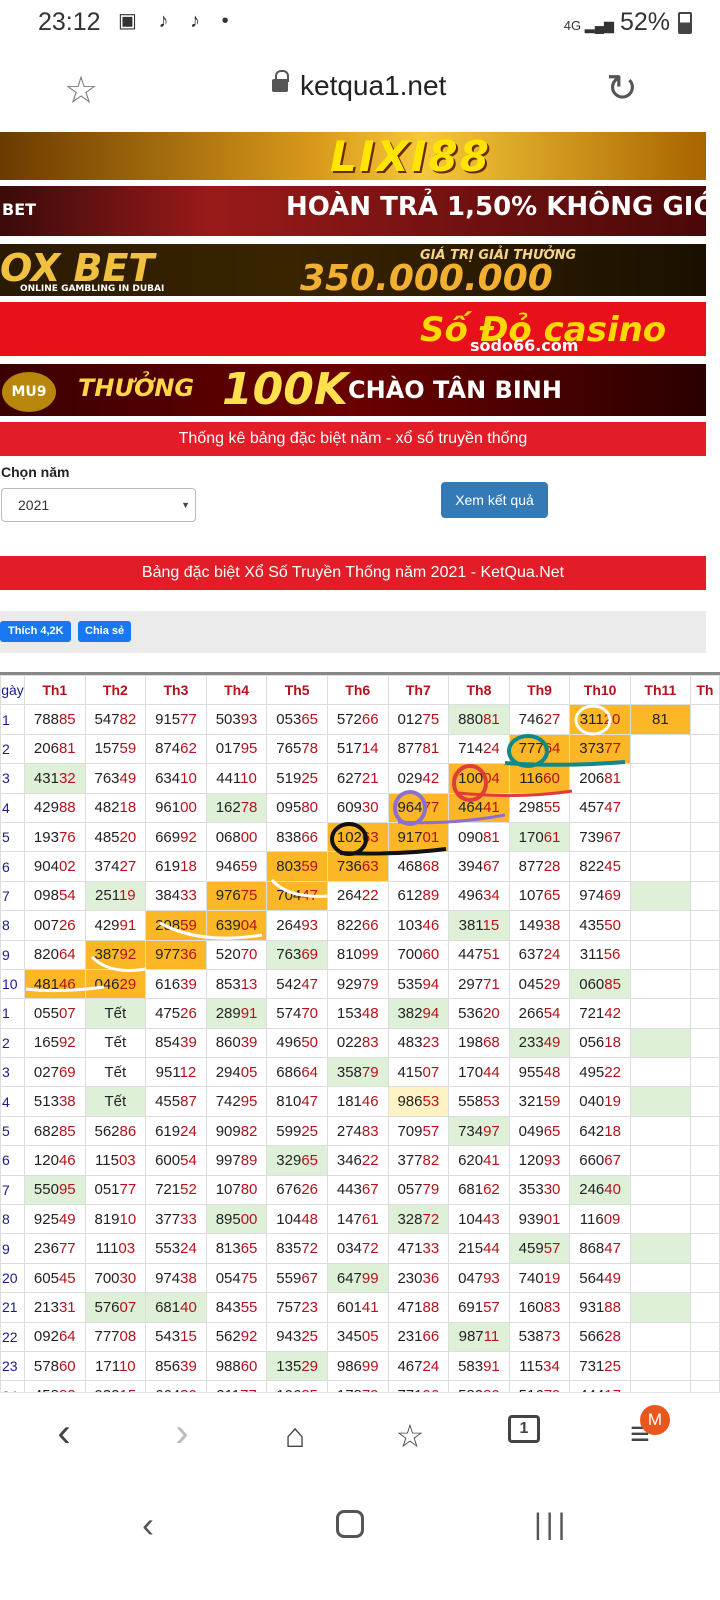 Image resolution: width=720 pixels, height=1600 pixels. Describe the element at coordinates (655, 1420) in the screenshot. I see `profile-badge: M` at that location.